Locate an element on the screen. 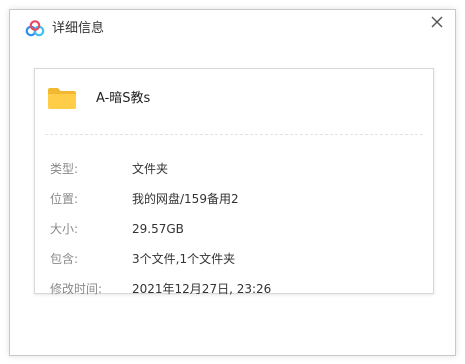 This screenshot has height=364, width=465. detail-row-contains: 包含: 3个文件,1个文件夹 is located at coordinates (235, 259).